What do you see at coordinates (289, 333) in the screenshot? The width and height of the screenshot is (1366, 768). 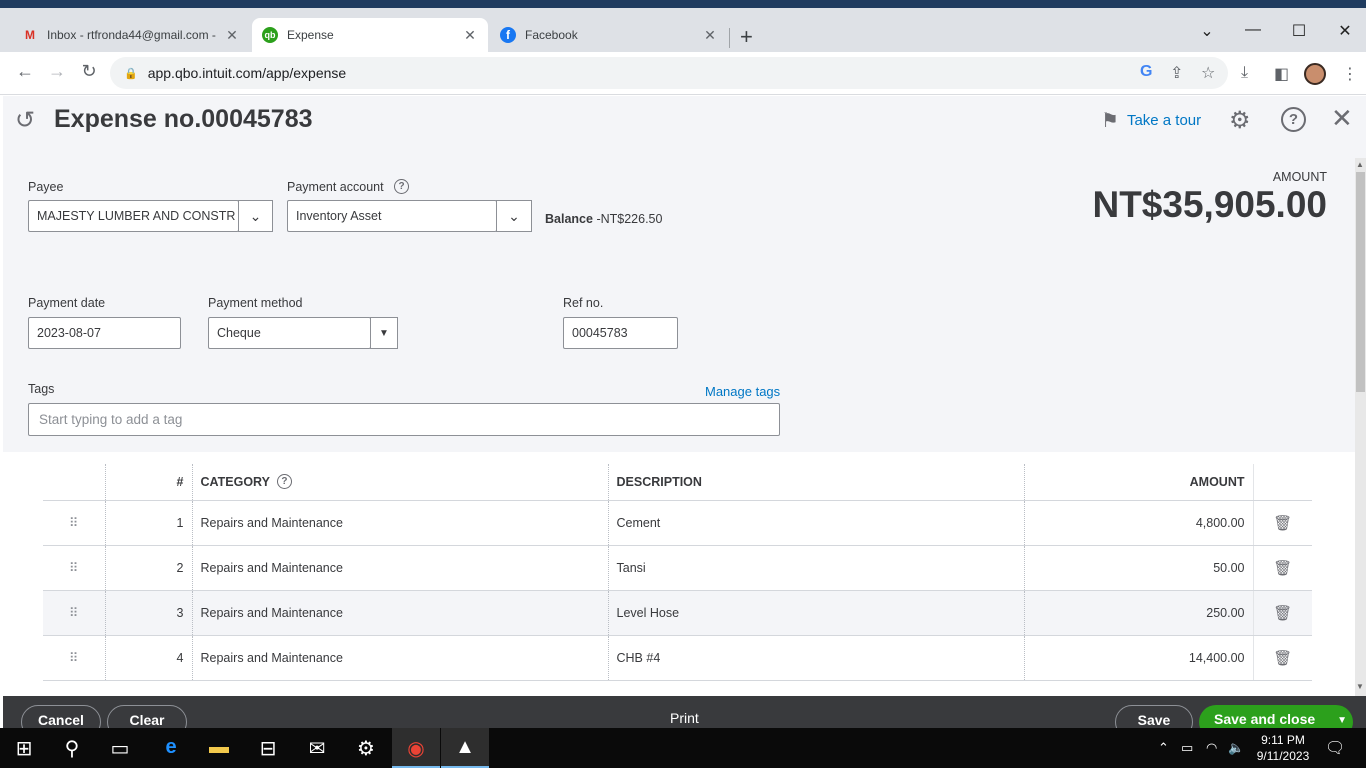 I see `payment-method-field: Cheque` at bounding box center [289, 333].